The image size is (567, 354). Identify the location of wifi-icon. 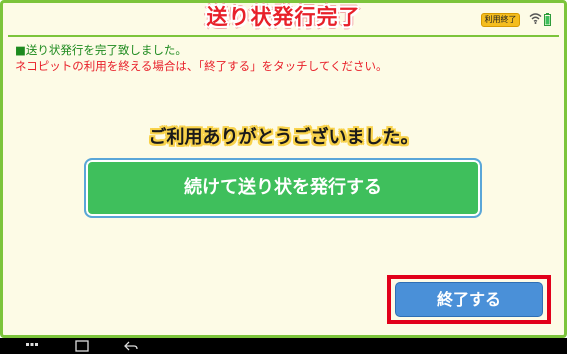
(535, 18).